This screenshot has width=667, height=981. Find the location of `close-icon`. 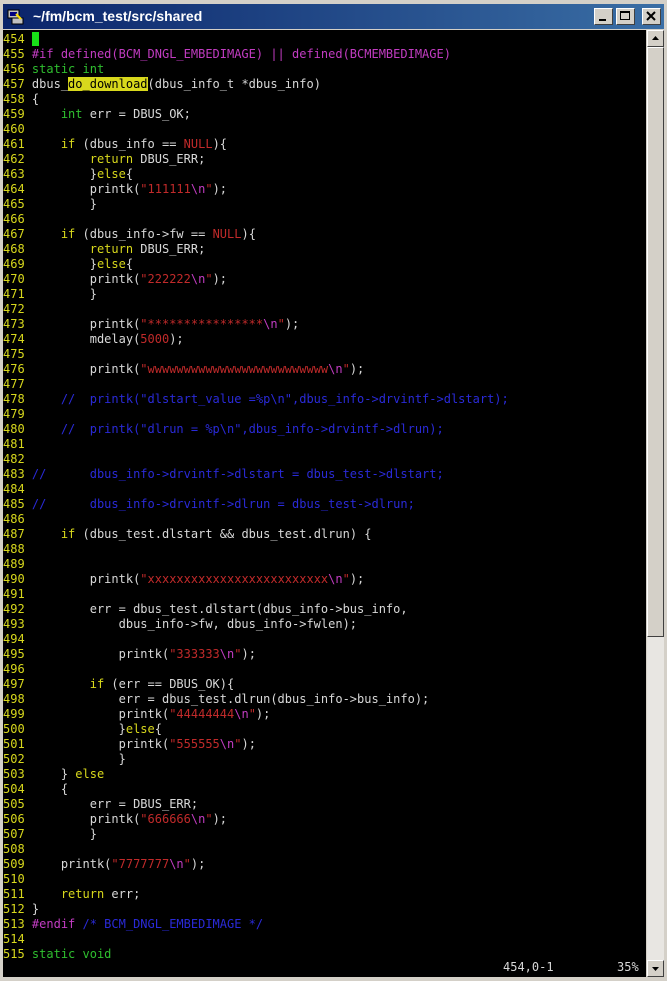

close-icon is located at coordinates (651, 16).